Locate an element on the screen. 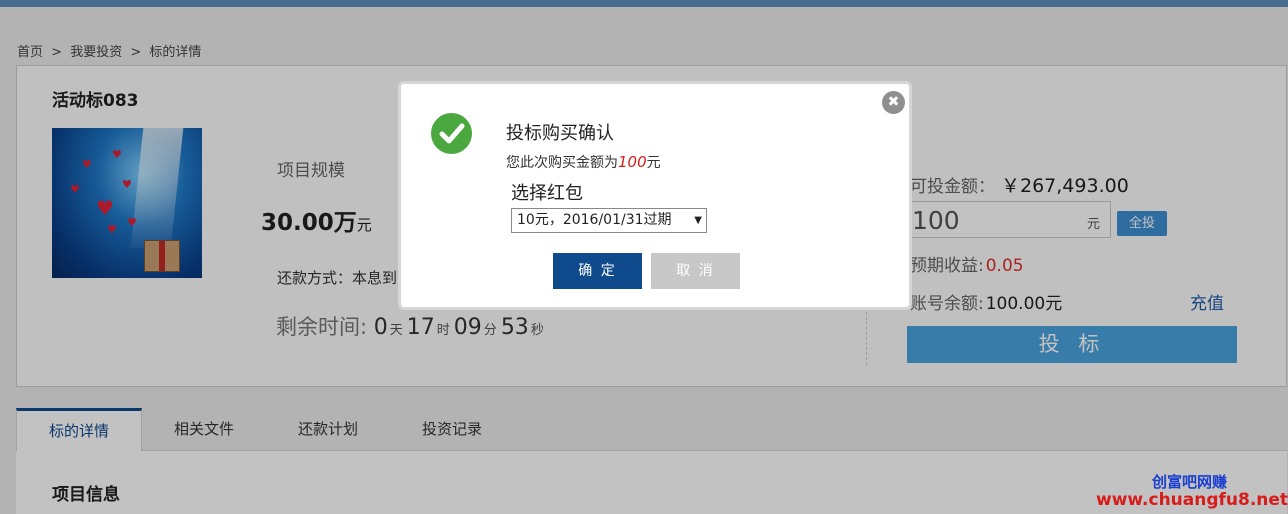 The image size is (1288, 514). confirm-button: 确 定 is located at coordinates (597, 271).